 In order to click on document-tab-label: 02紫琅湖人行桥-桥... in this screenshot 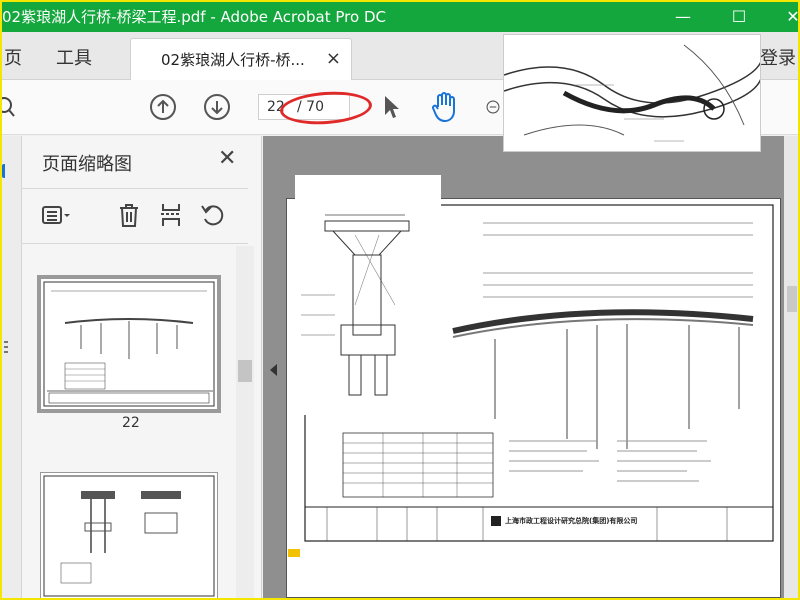, I will do `click(233, 60)`.